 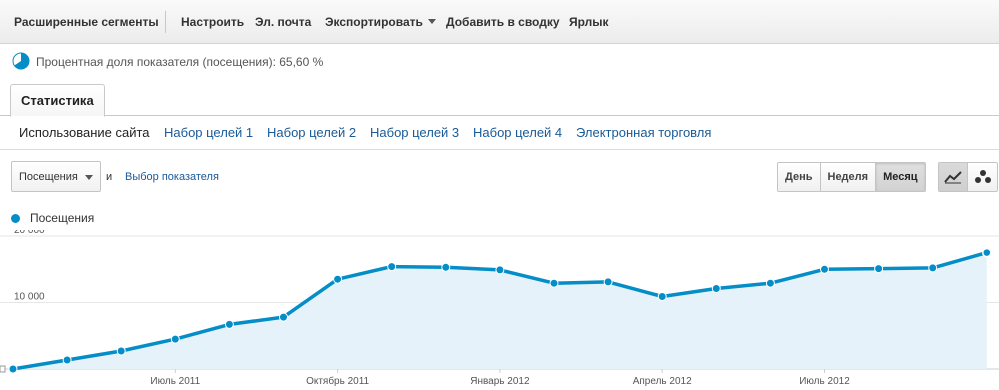 What do you see at coordinates (175, 381) in the screenshot?
I see `x-tick-label: Июль 2011` at bounding box center [175, 381].